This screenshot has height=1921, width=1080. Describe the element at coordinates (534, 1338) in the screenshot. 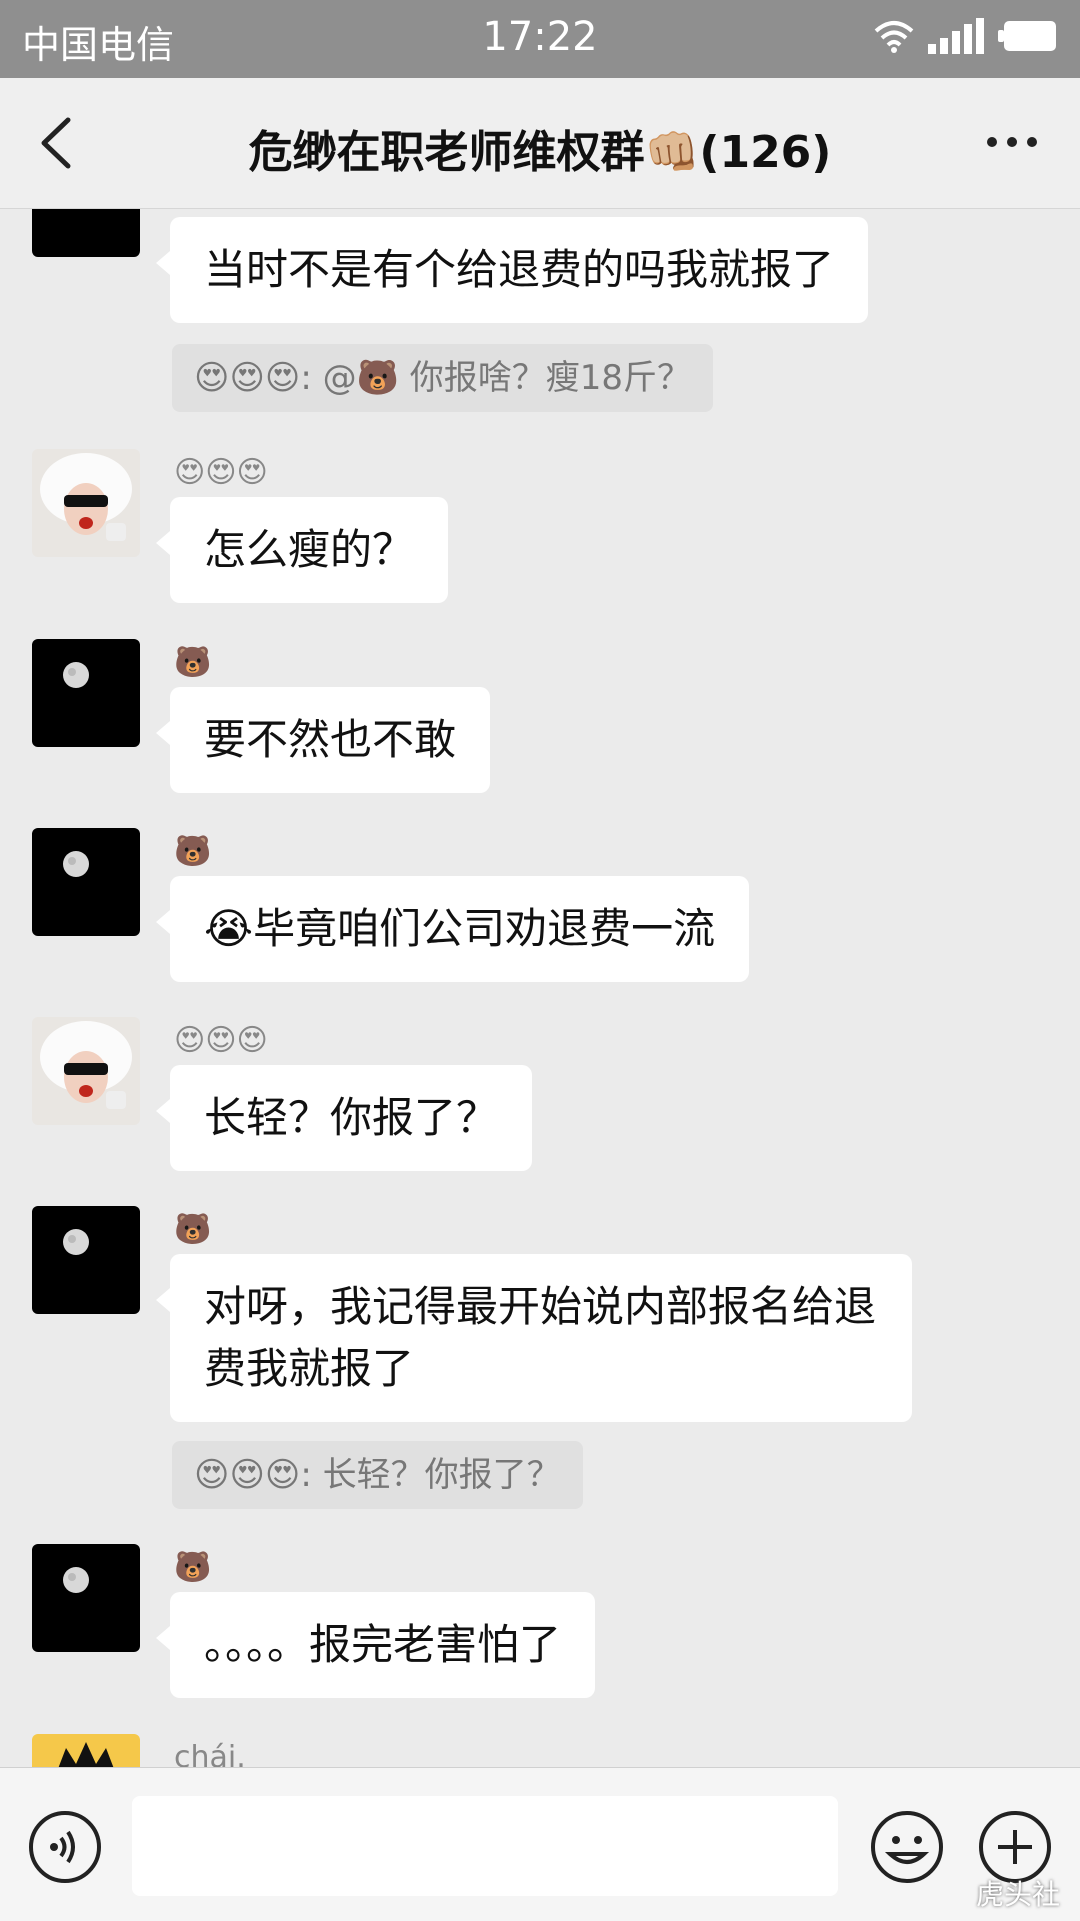

I see `message-bubble: 对呀，我记得最开始说内部报名给退费我就报了` at that location.